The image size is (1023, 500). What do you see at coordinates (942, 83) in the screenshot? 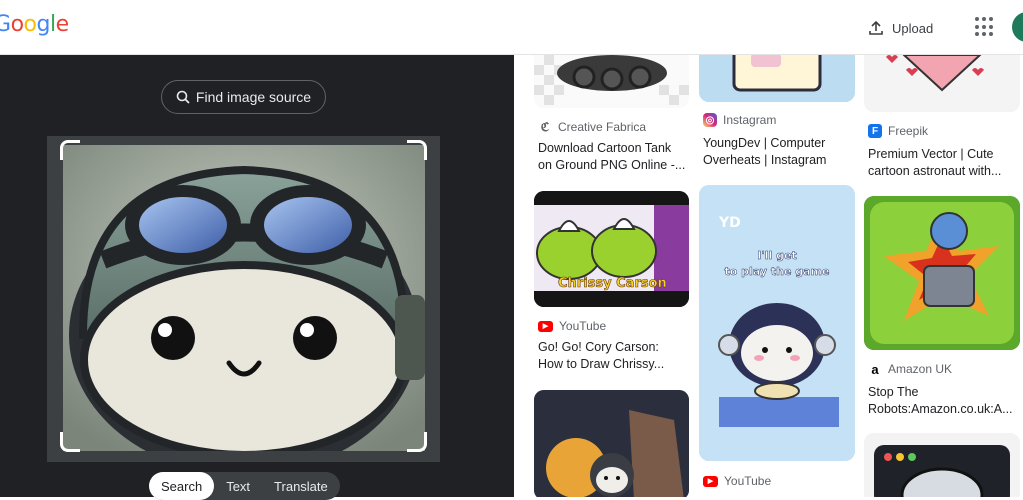
I see `result-thumbnail-astronaut-hearts` at bounding box center [942, 83].